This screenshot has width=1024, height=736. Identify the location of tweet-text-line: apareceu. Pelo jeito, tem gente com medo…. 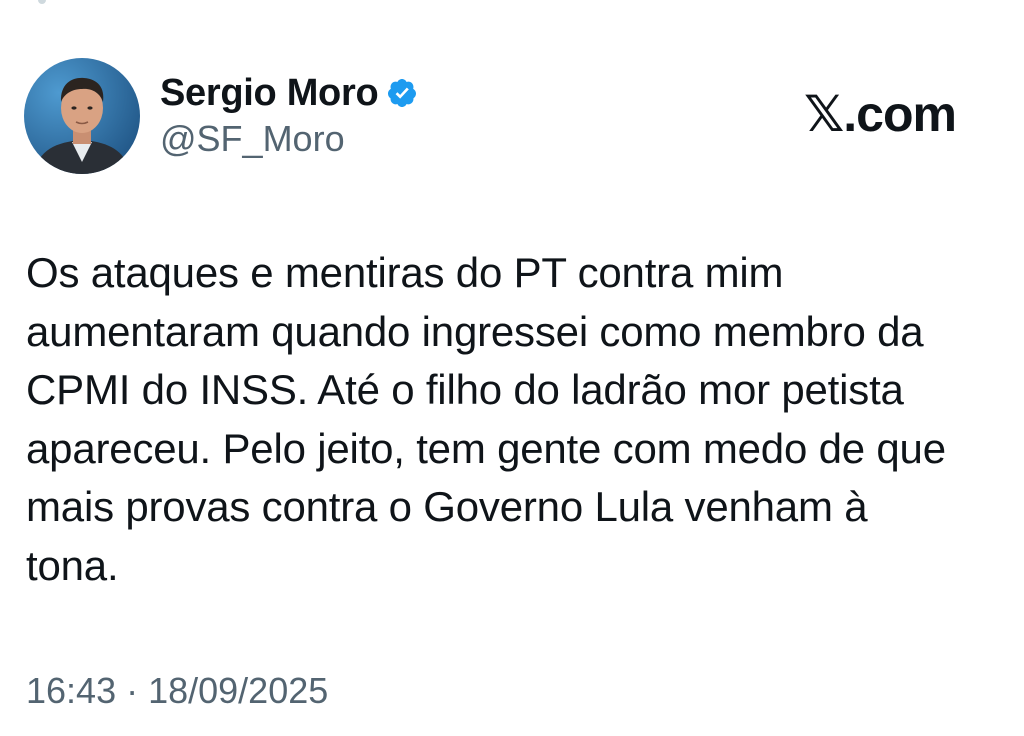
(486, 448).